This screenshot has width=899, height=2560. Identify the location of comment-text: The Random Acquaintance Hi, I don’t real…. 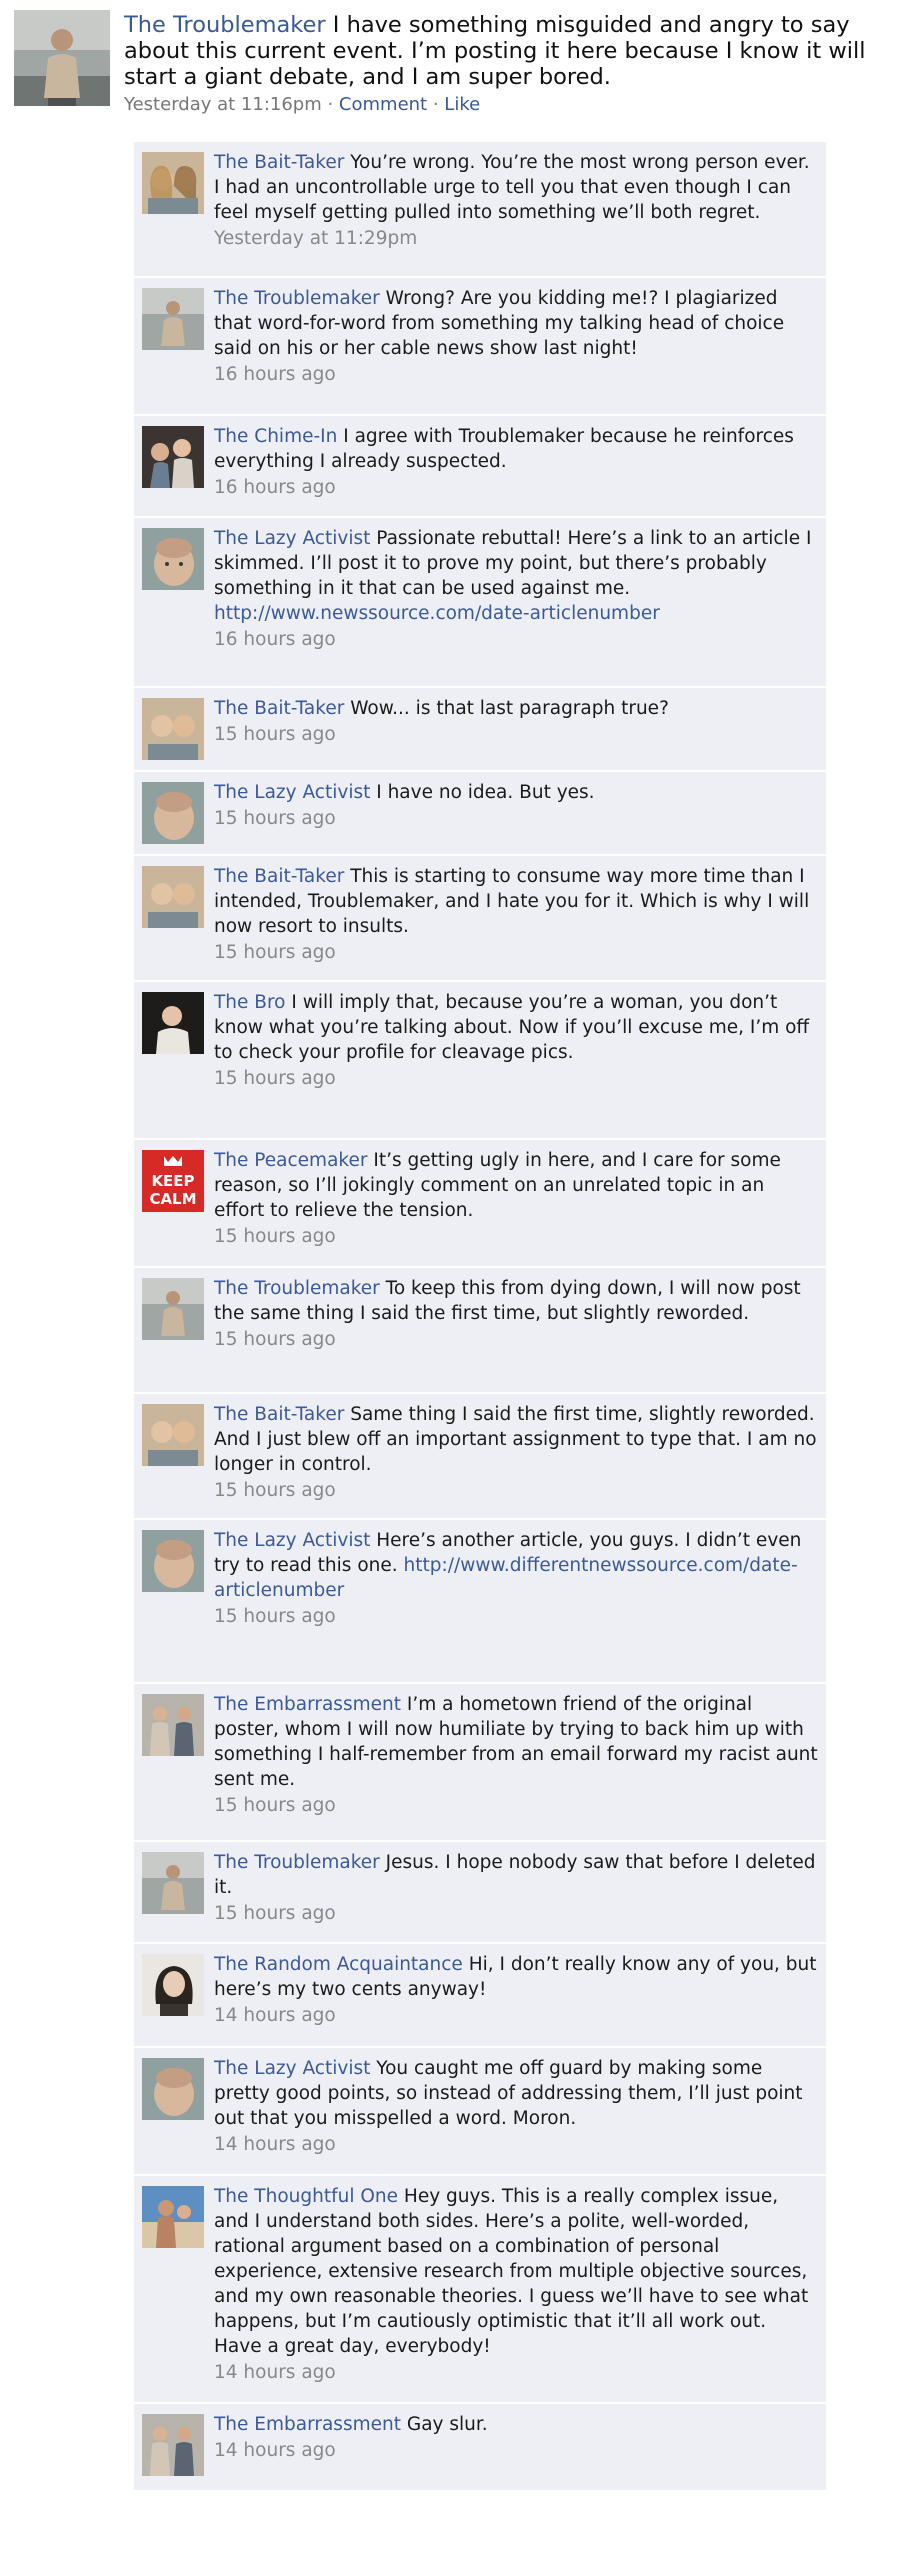
(516, 1977).